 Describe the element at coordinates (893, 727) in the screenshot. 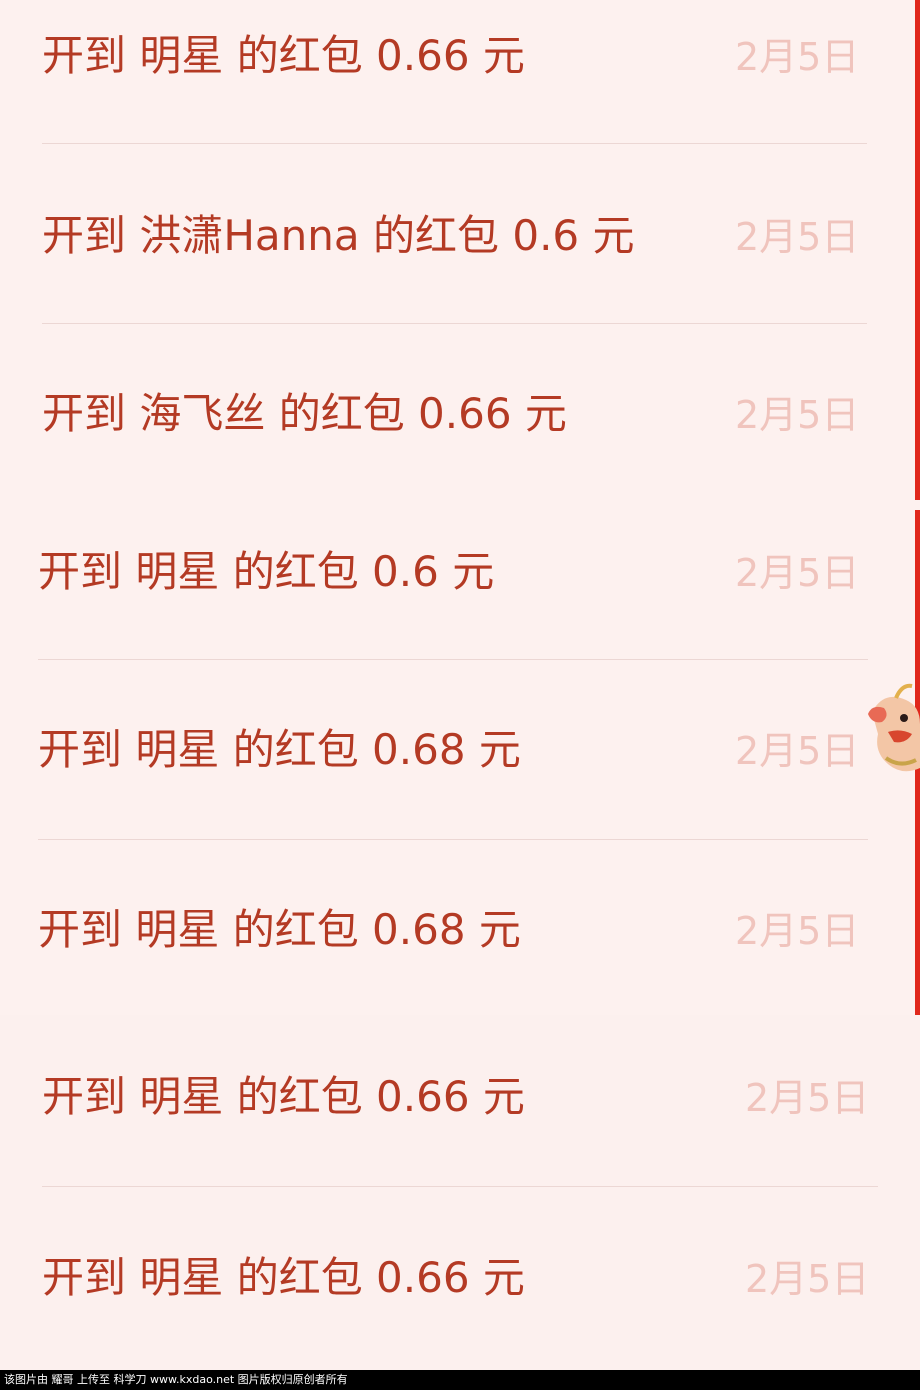

I see `dragon-icon` at that location.